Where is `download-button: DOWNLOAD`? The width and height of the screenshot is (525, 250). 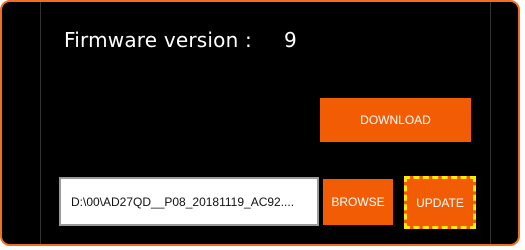
download-button: DOWNLOAD is located at coordinates (395, 120).